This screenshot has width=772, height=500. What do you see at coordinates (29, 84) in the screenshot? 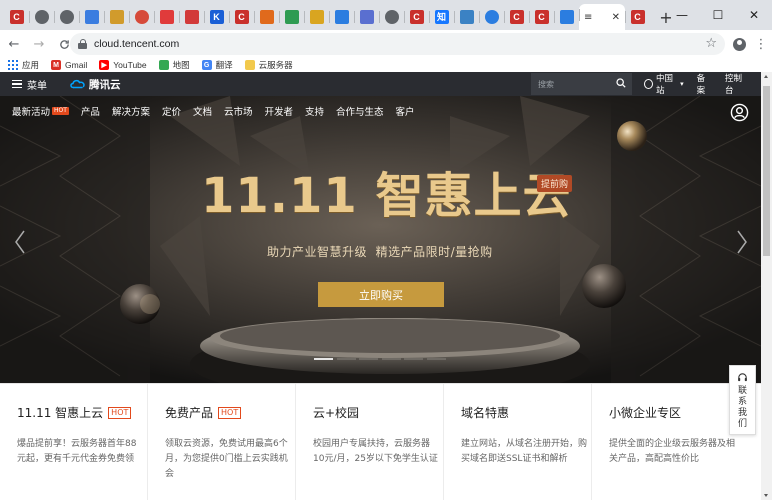
I see `menu-button: 菜单` at bounding box center [29, 84].